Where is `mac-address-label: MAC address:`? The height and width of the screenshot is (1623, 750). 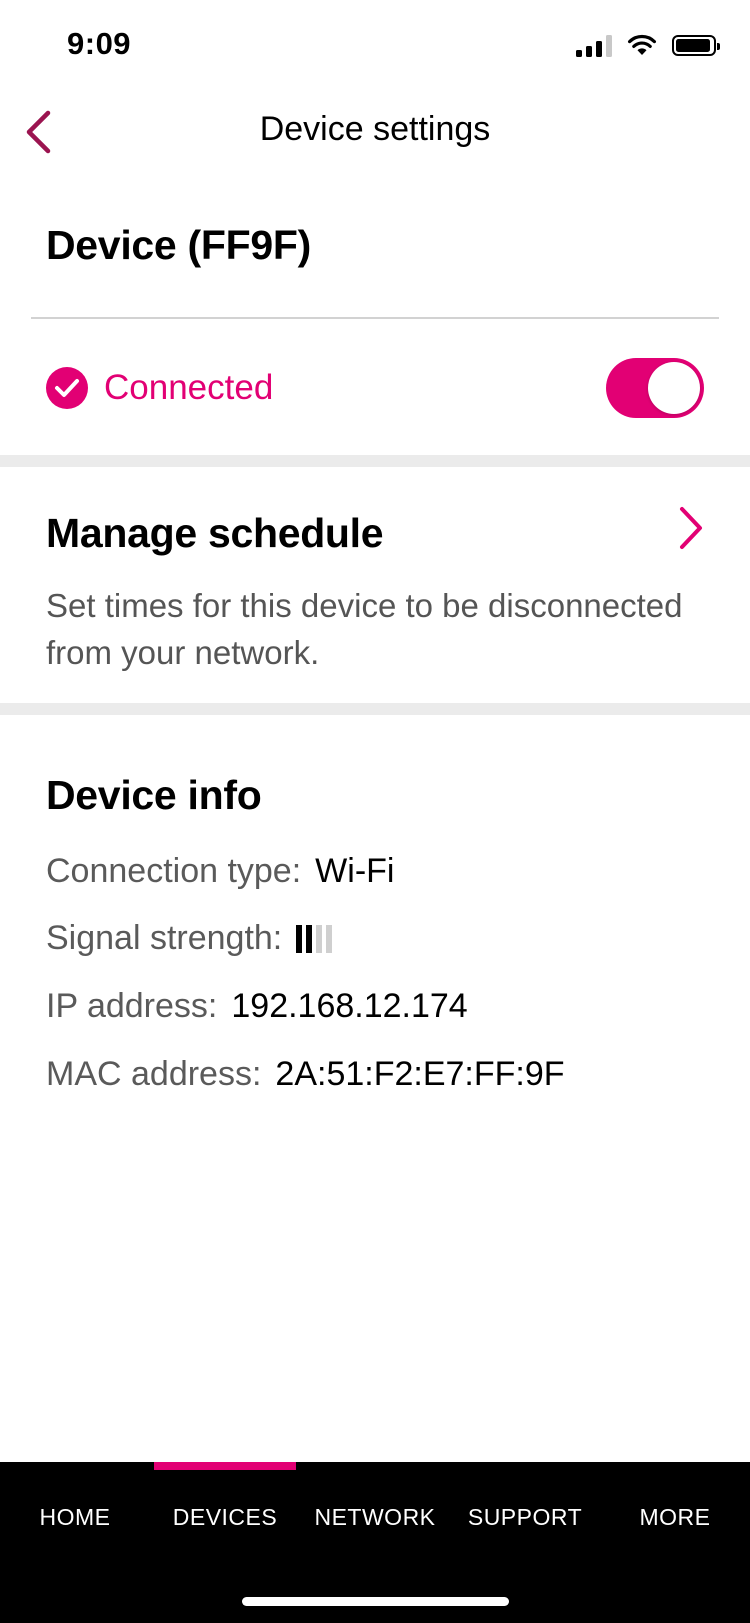 mac-address-label: MAC address: is located at coordinates (154, 1074).